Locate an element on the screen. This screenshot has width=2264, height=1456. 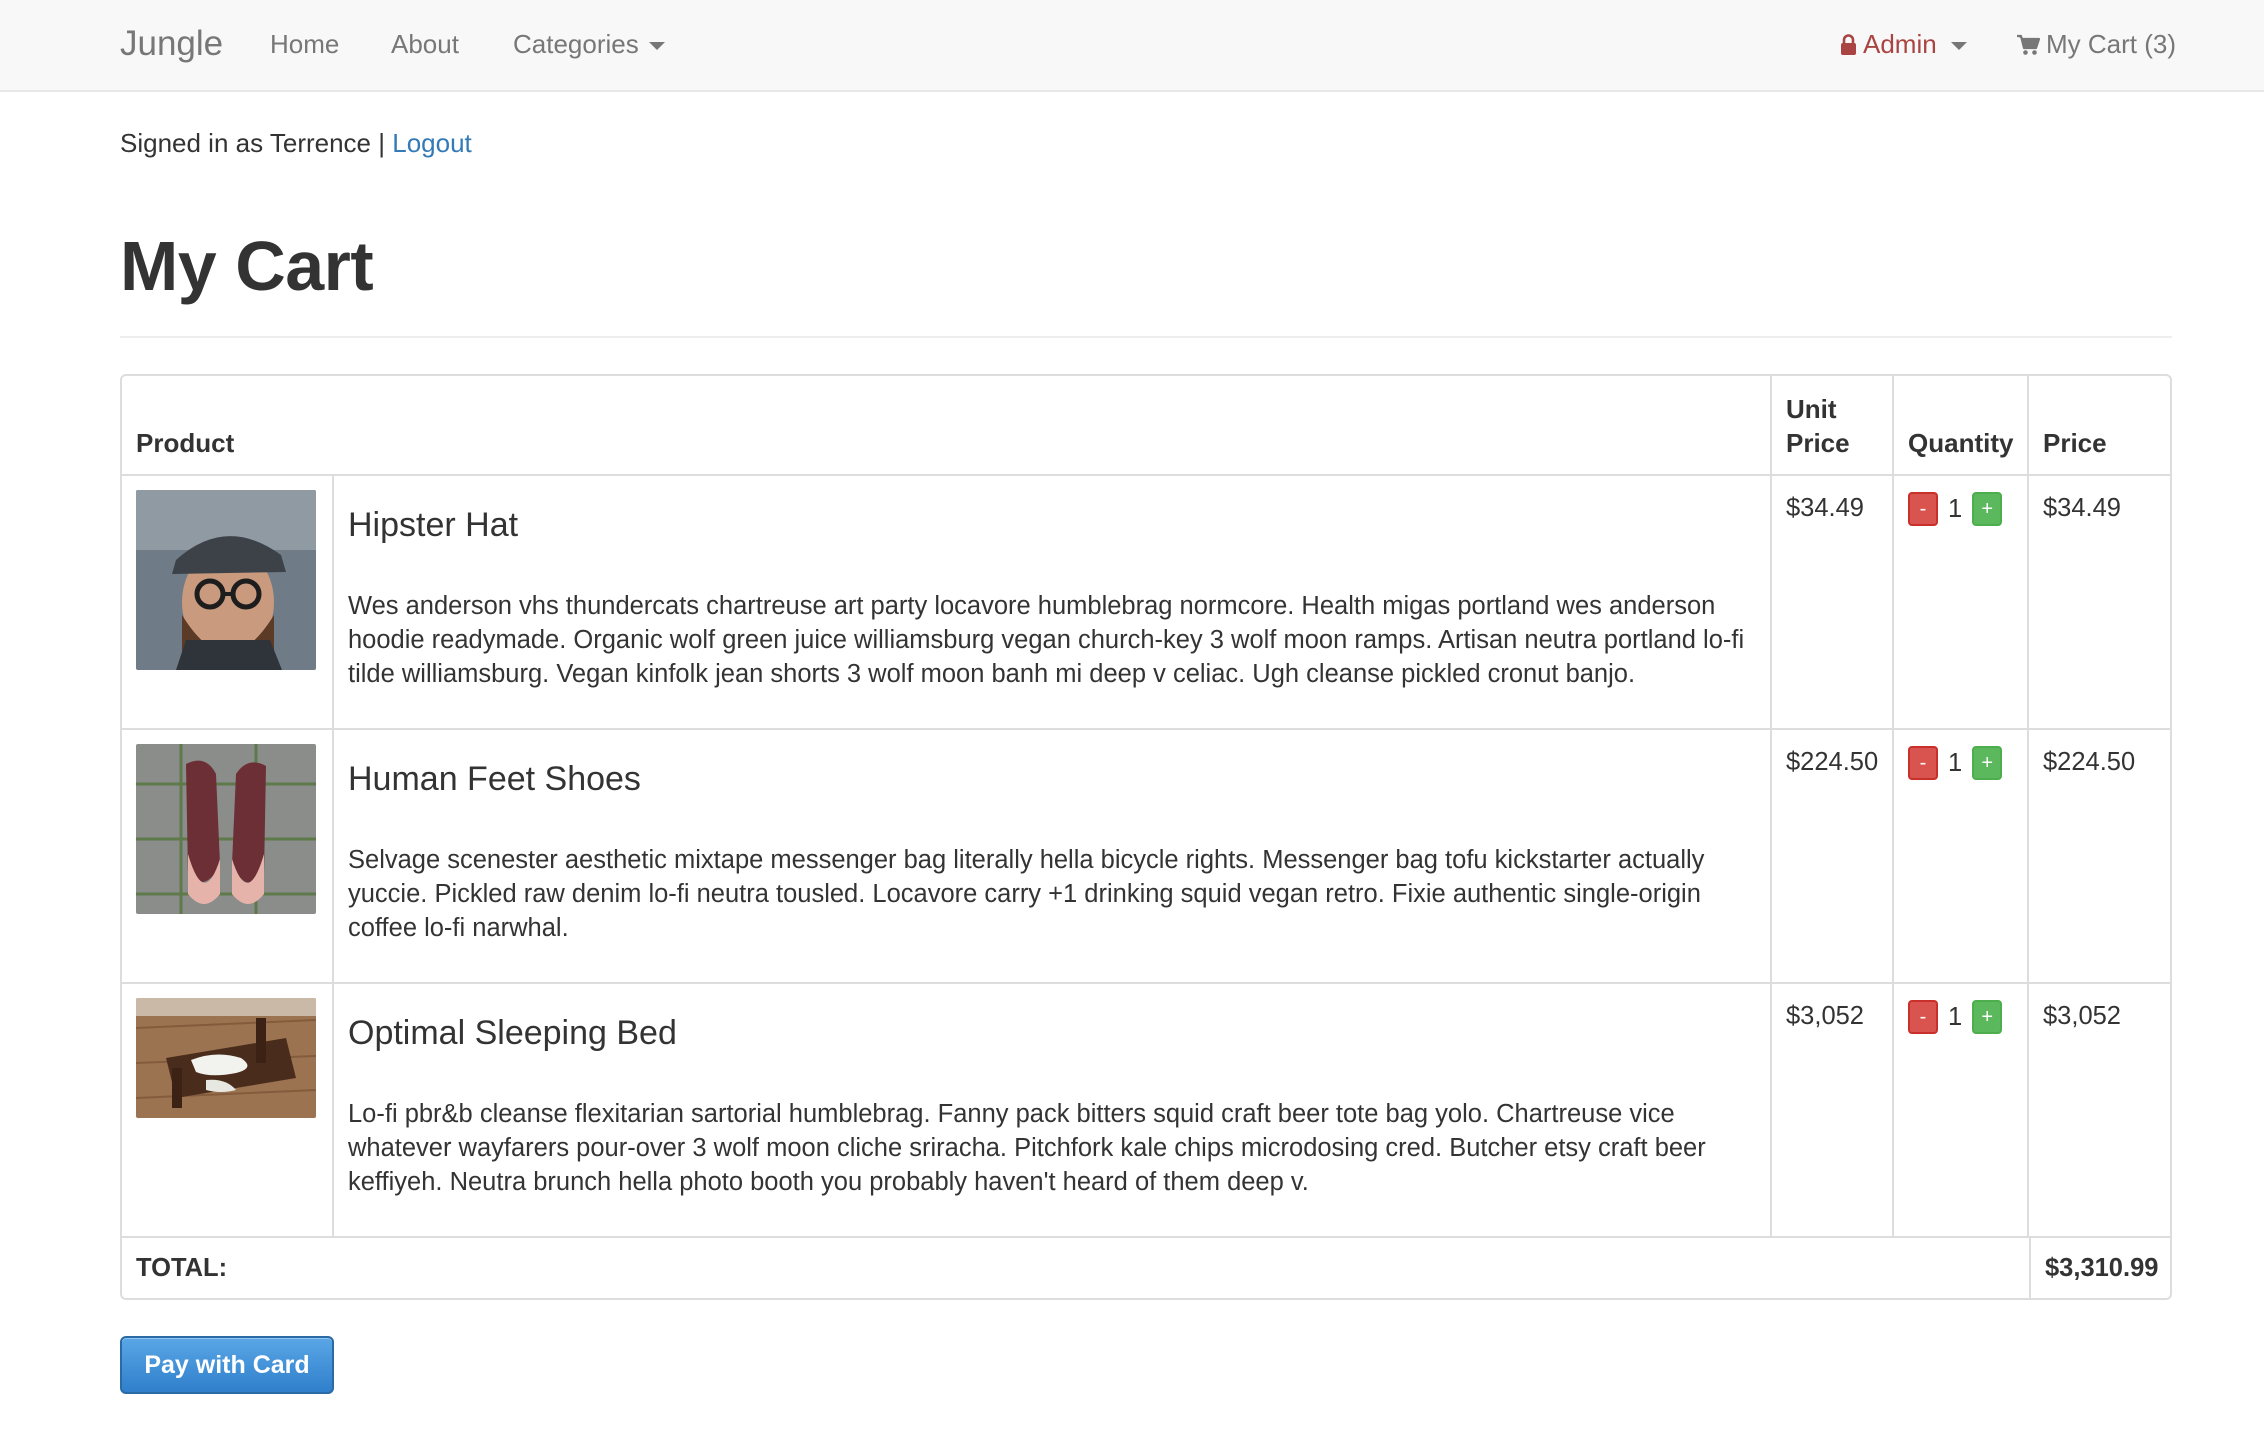
unit-price: $34.49 is located at coordinates (1825, 508).